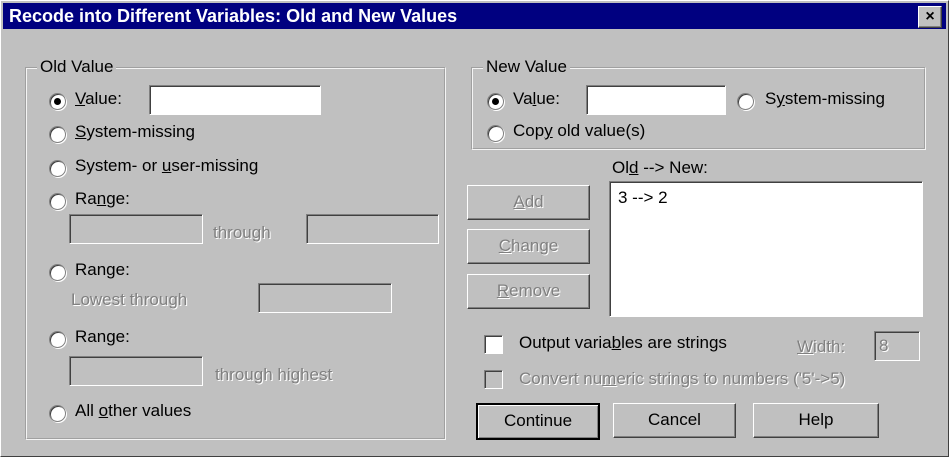 This screenshot has width=949, height=457. I want to click on help-button: Help, so click(816, 420).